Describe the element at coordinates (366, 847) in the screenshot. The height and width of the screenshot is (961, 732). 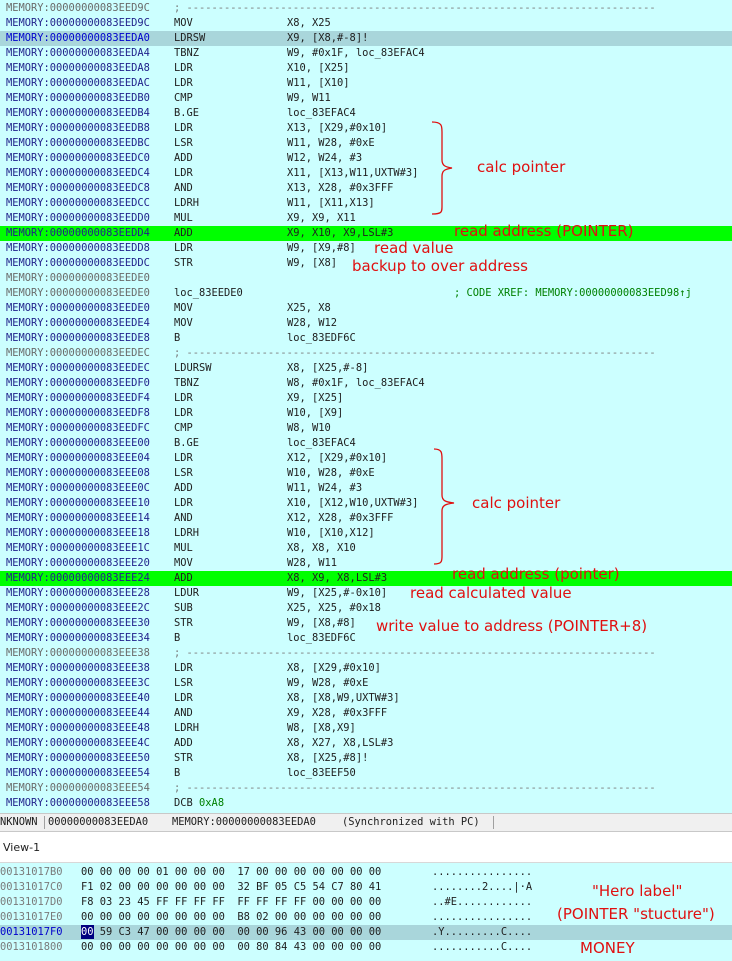
I see `hex-view-tab: View-1` at that location.